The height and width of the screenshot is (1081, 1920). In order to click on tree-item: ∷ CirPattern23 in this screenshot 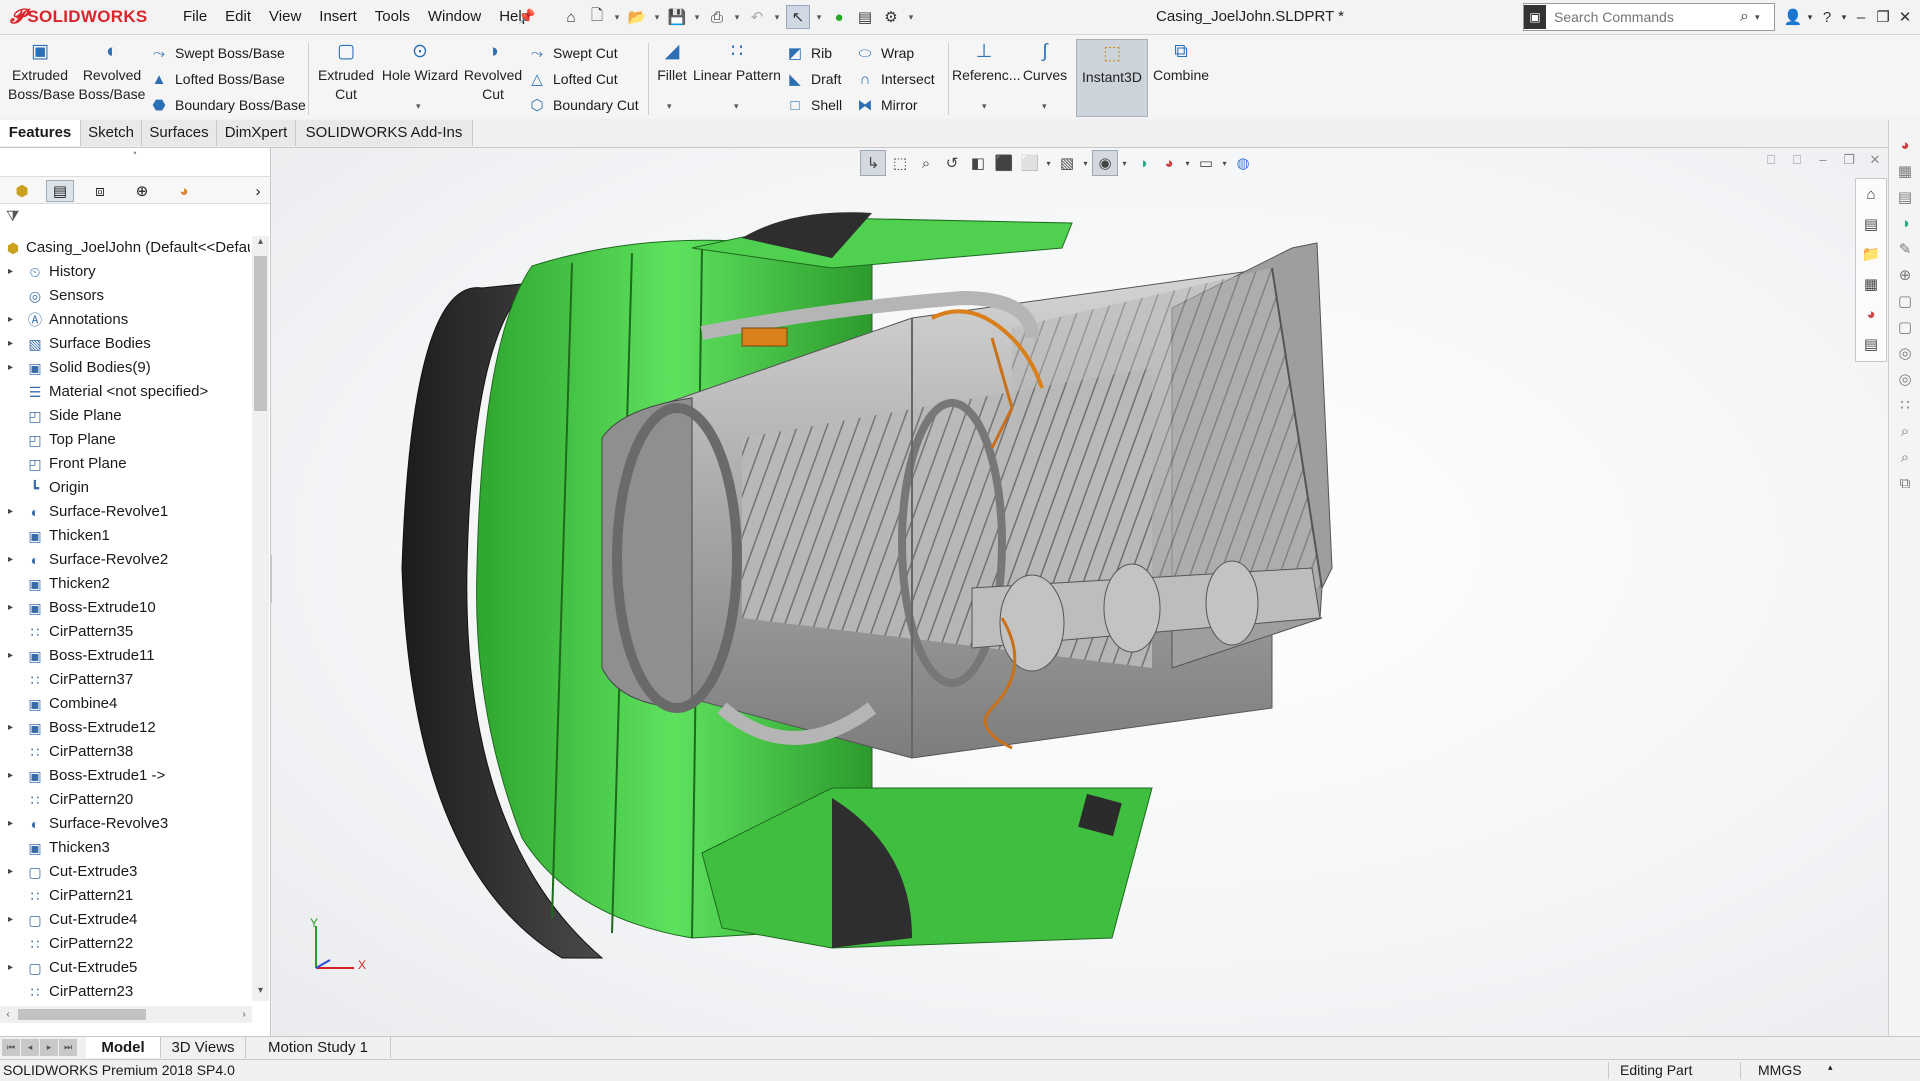, I will do `click(125, 988)`.